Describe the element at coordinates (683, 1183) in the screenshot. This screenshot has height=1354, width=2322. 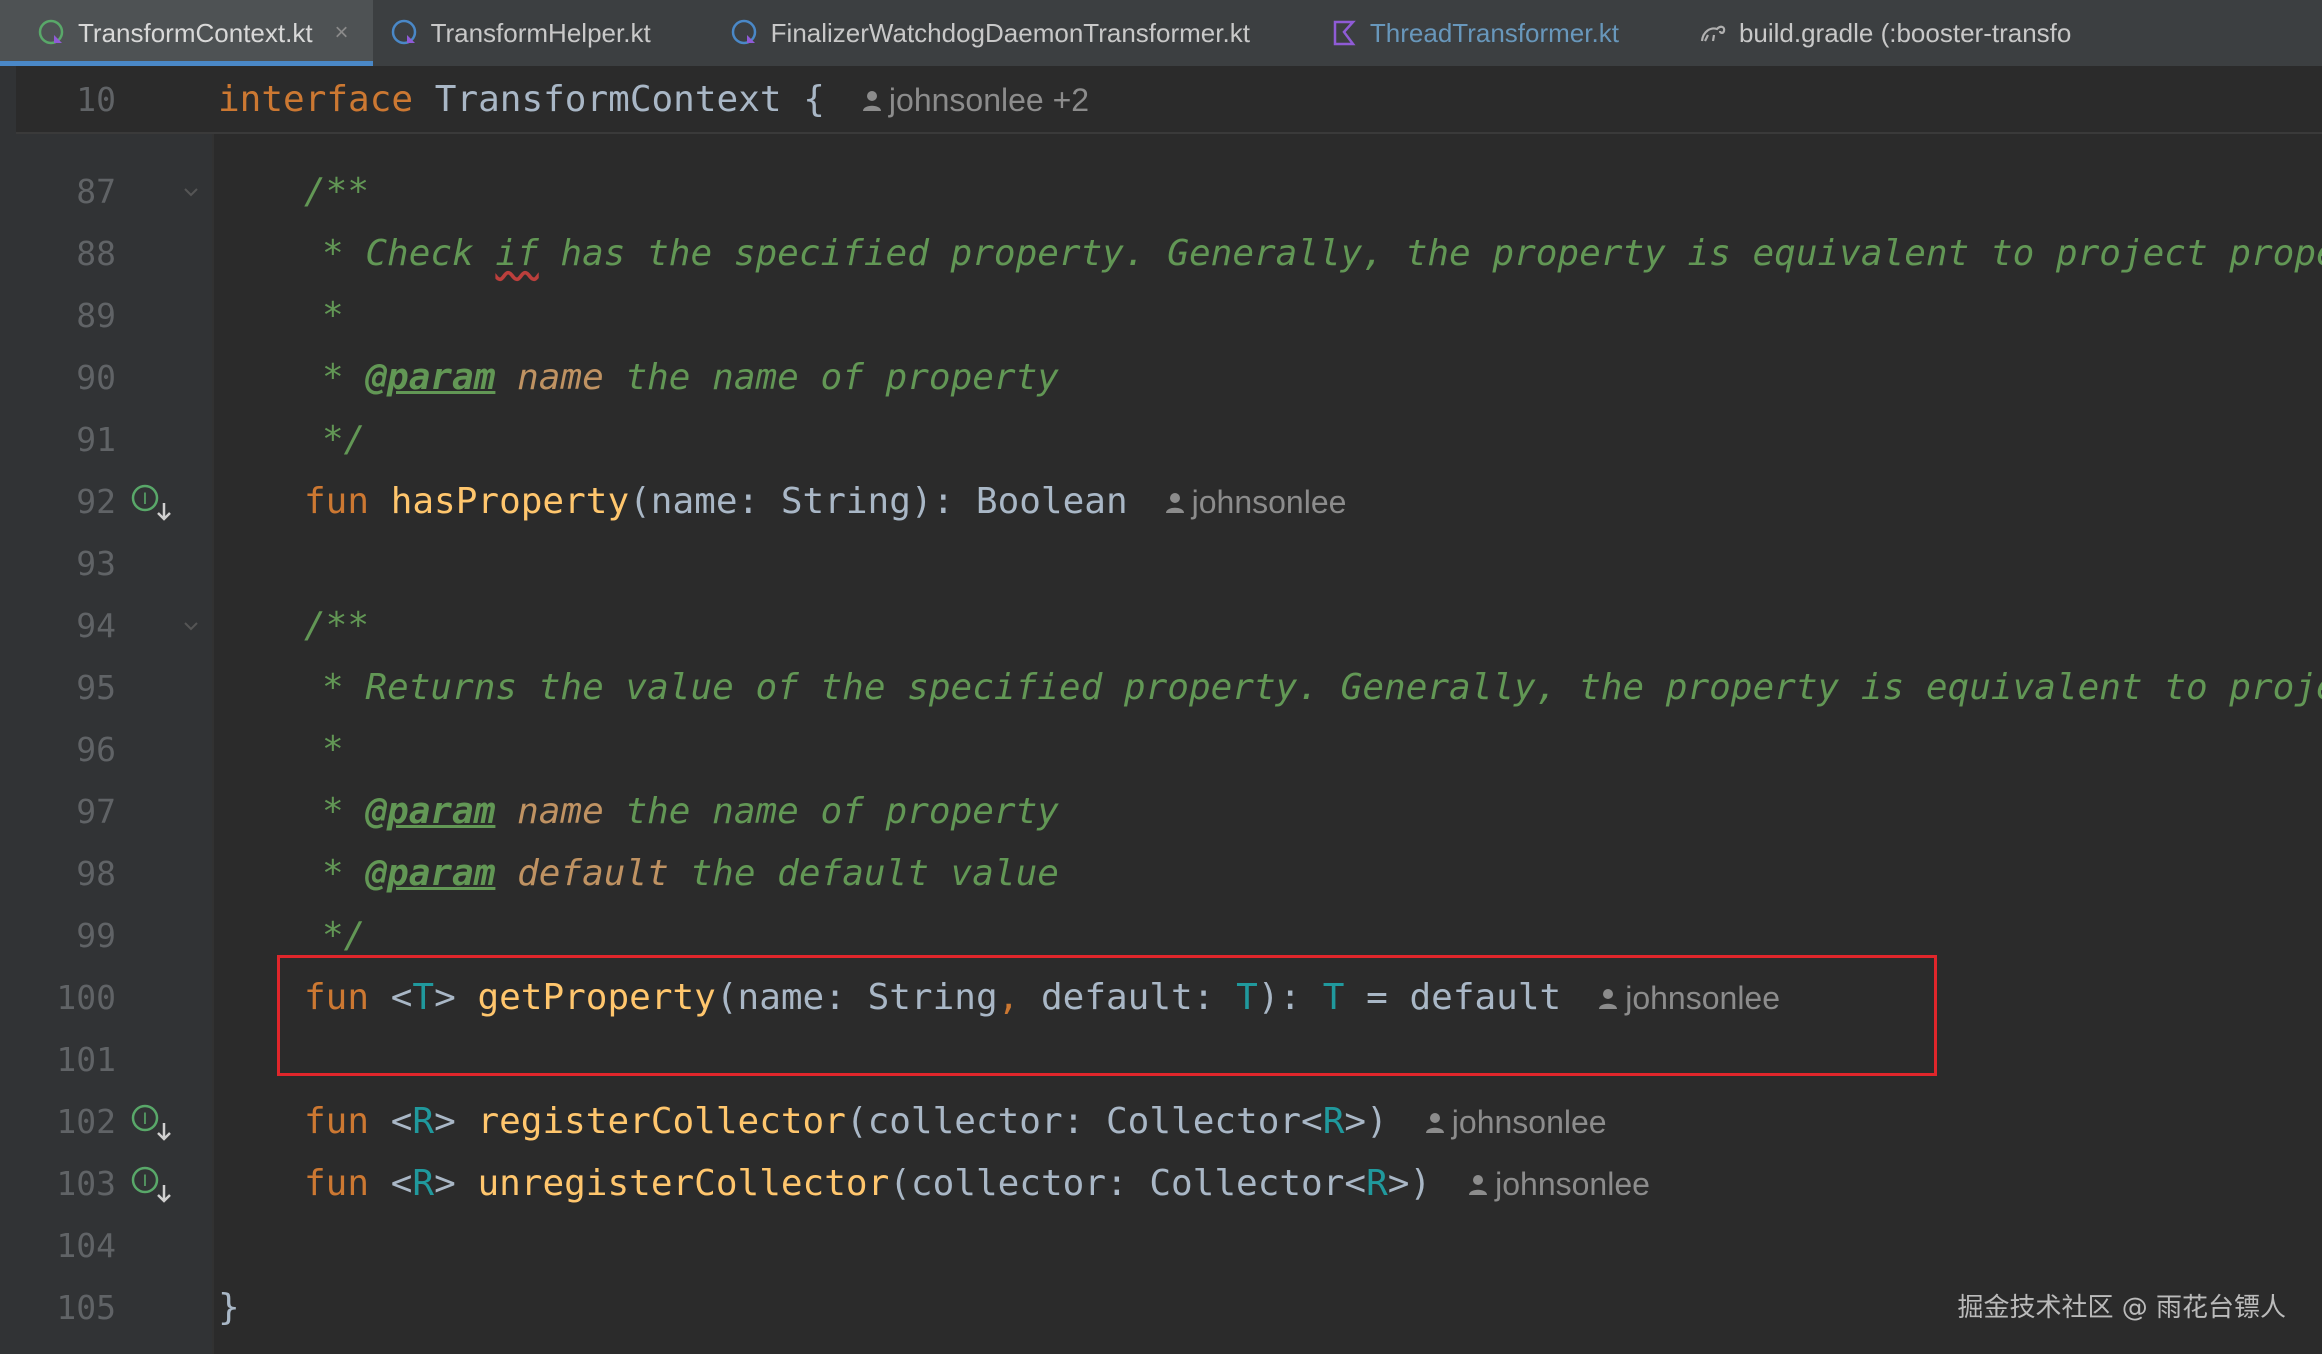
I see `function-name: unregisterCollector` at that location.